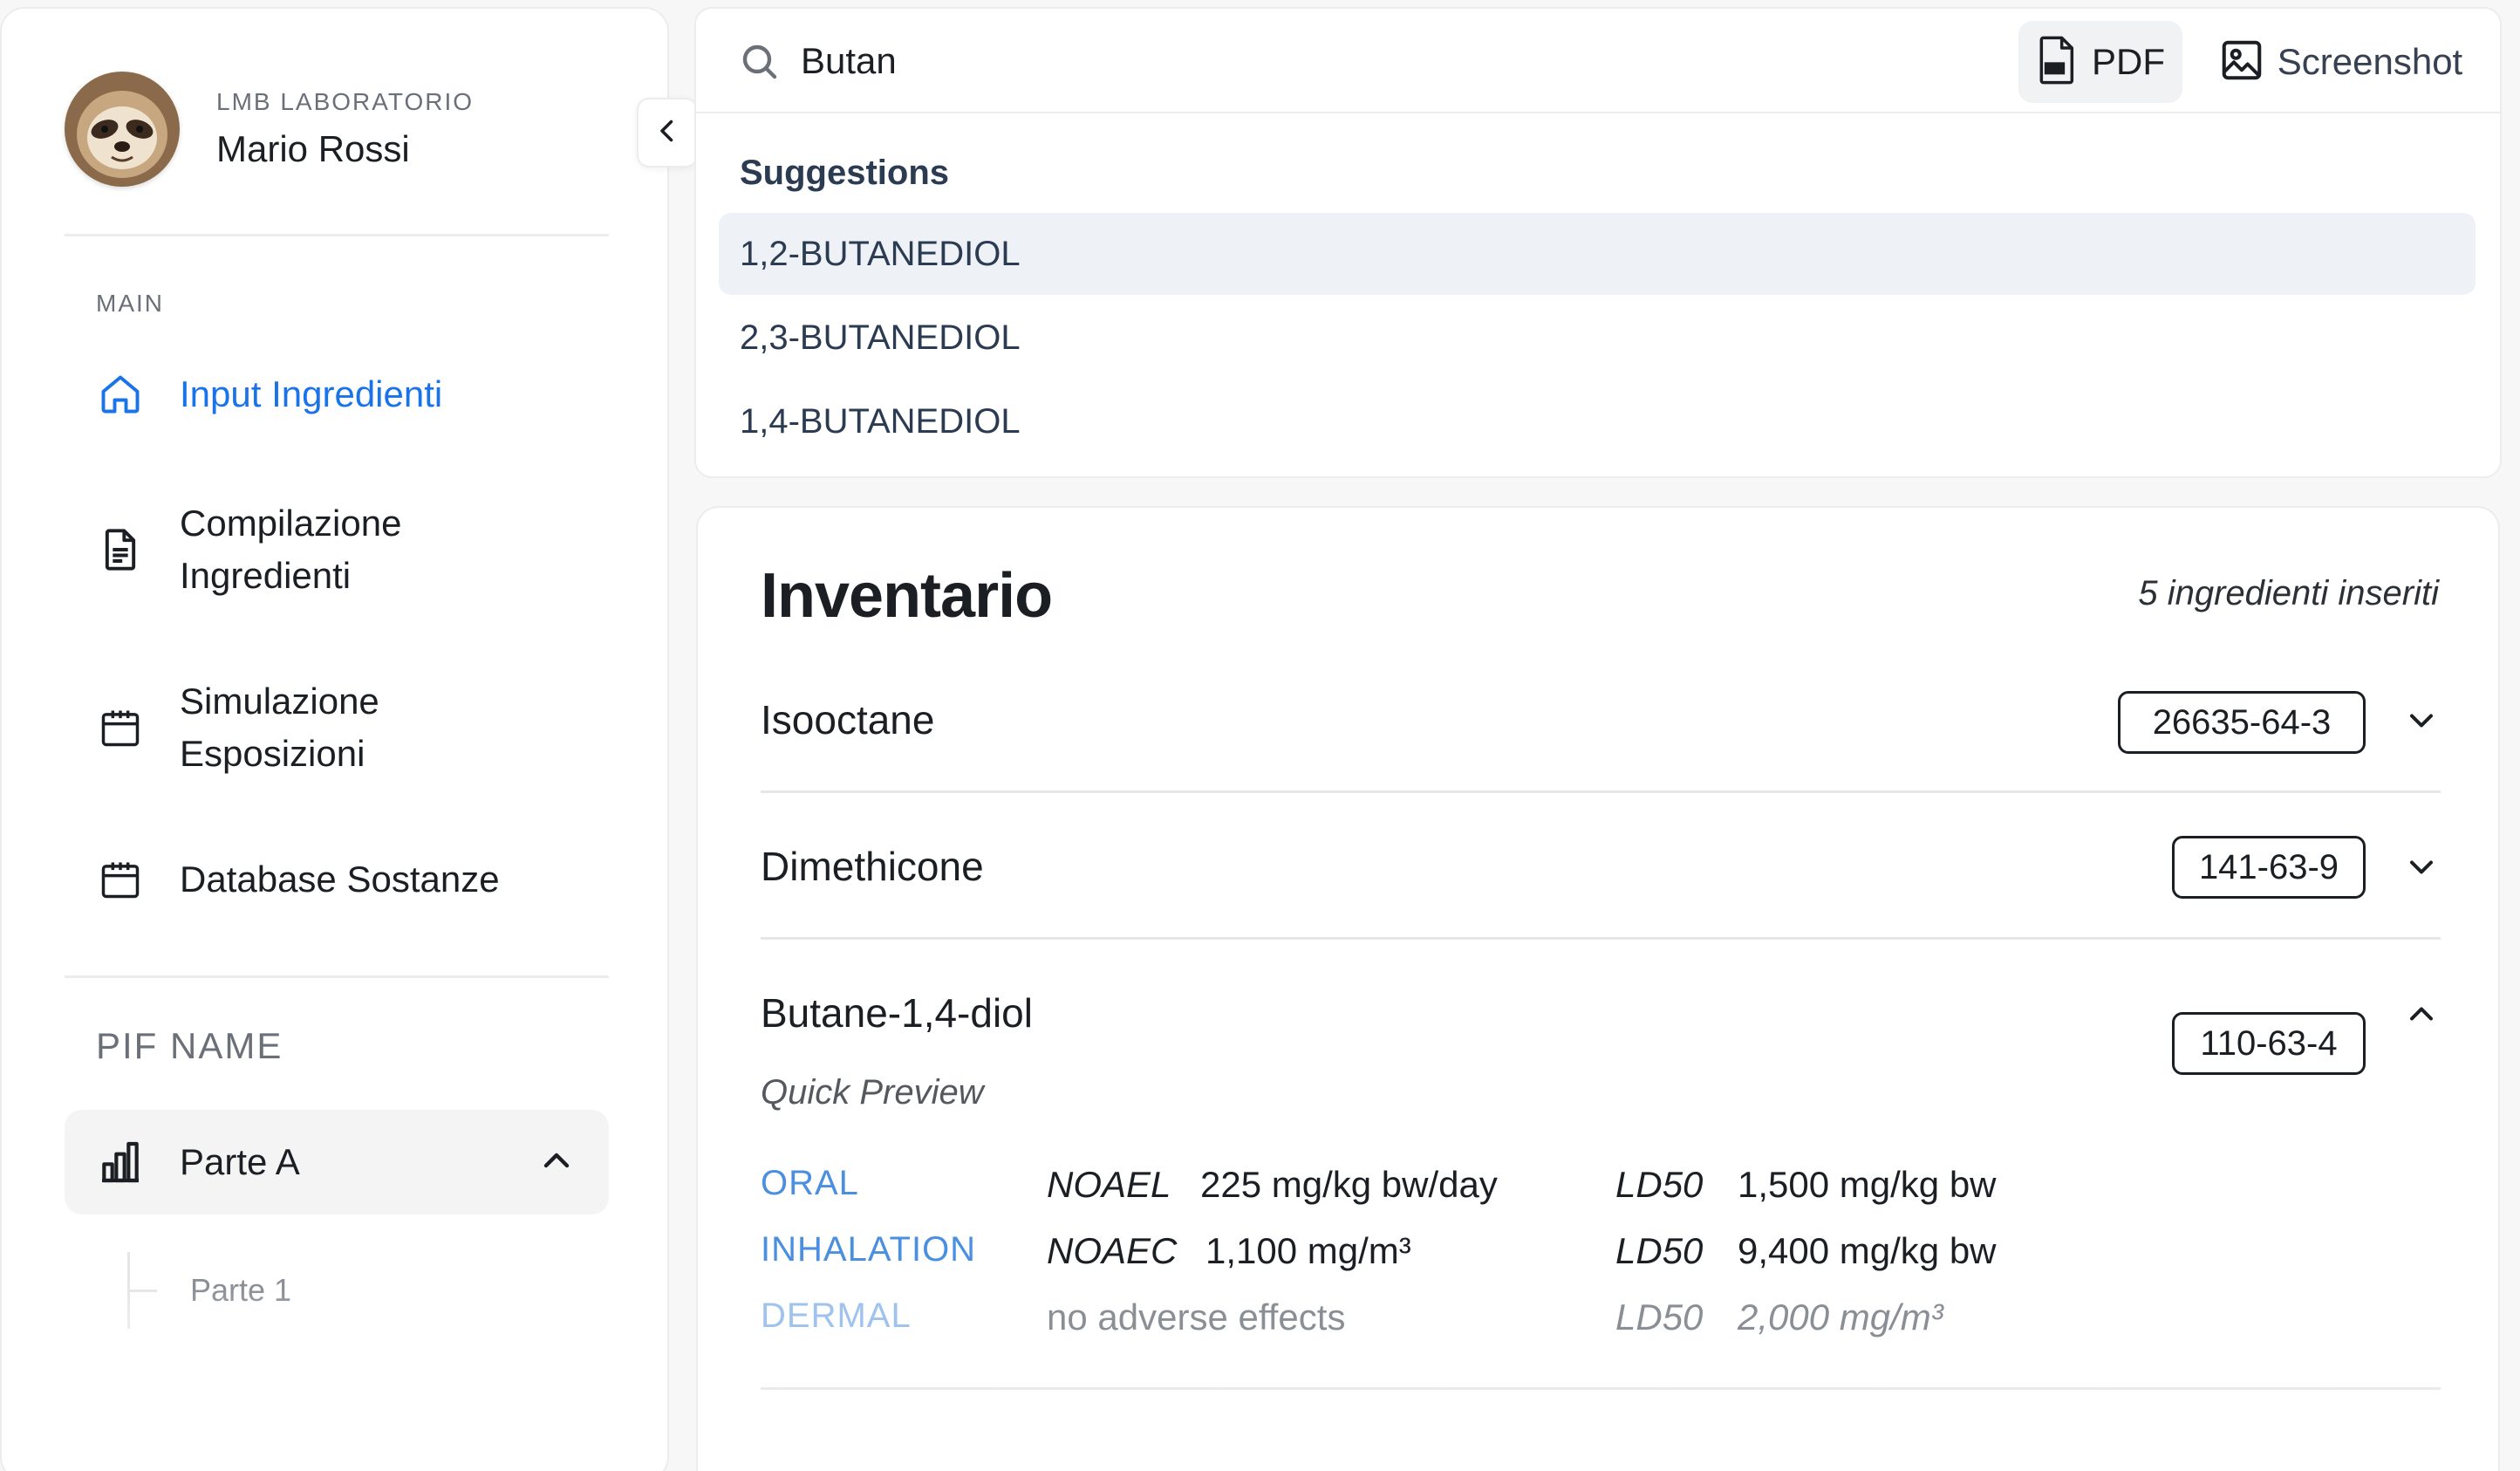 The height and width of the screenshot is (1471, 2520). What do you see at coordinates (120, 1163) in the screenshot?
I see `bar-chart-icon` at bounding box center [120, 1163].